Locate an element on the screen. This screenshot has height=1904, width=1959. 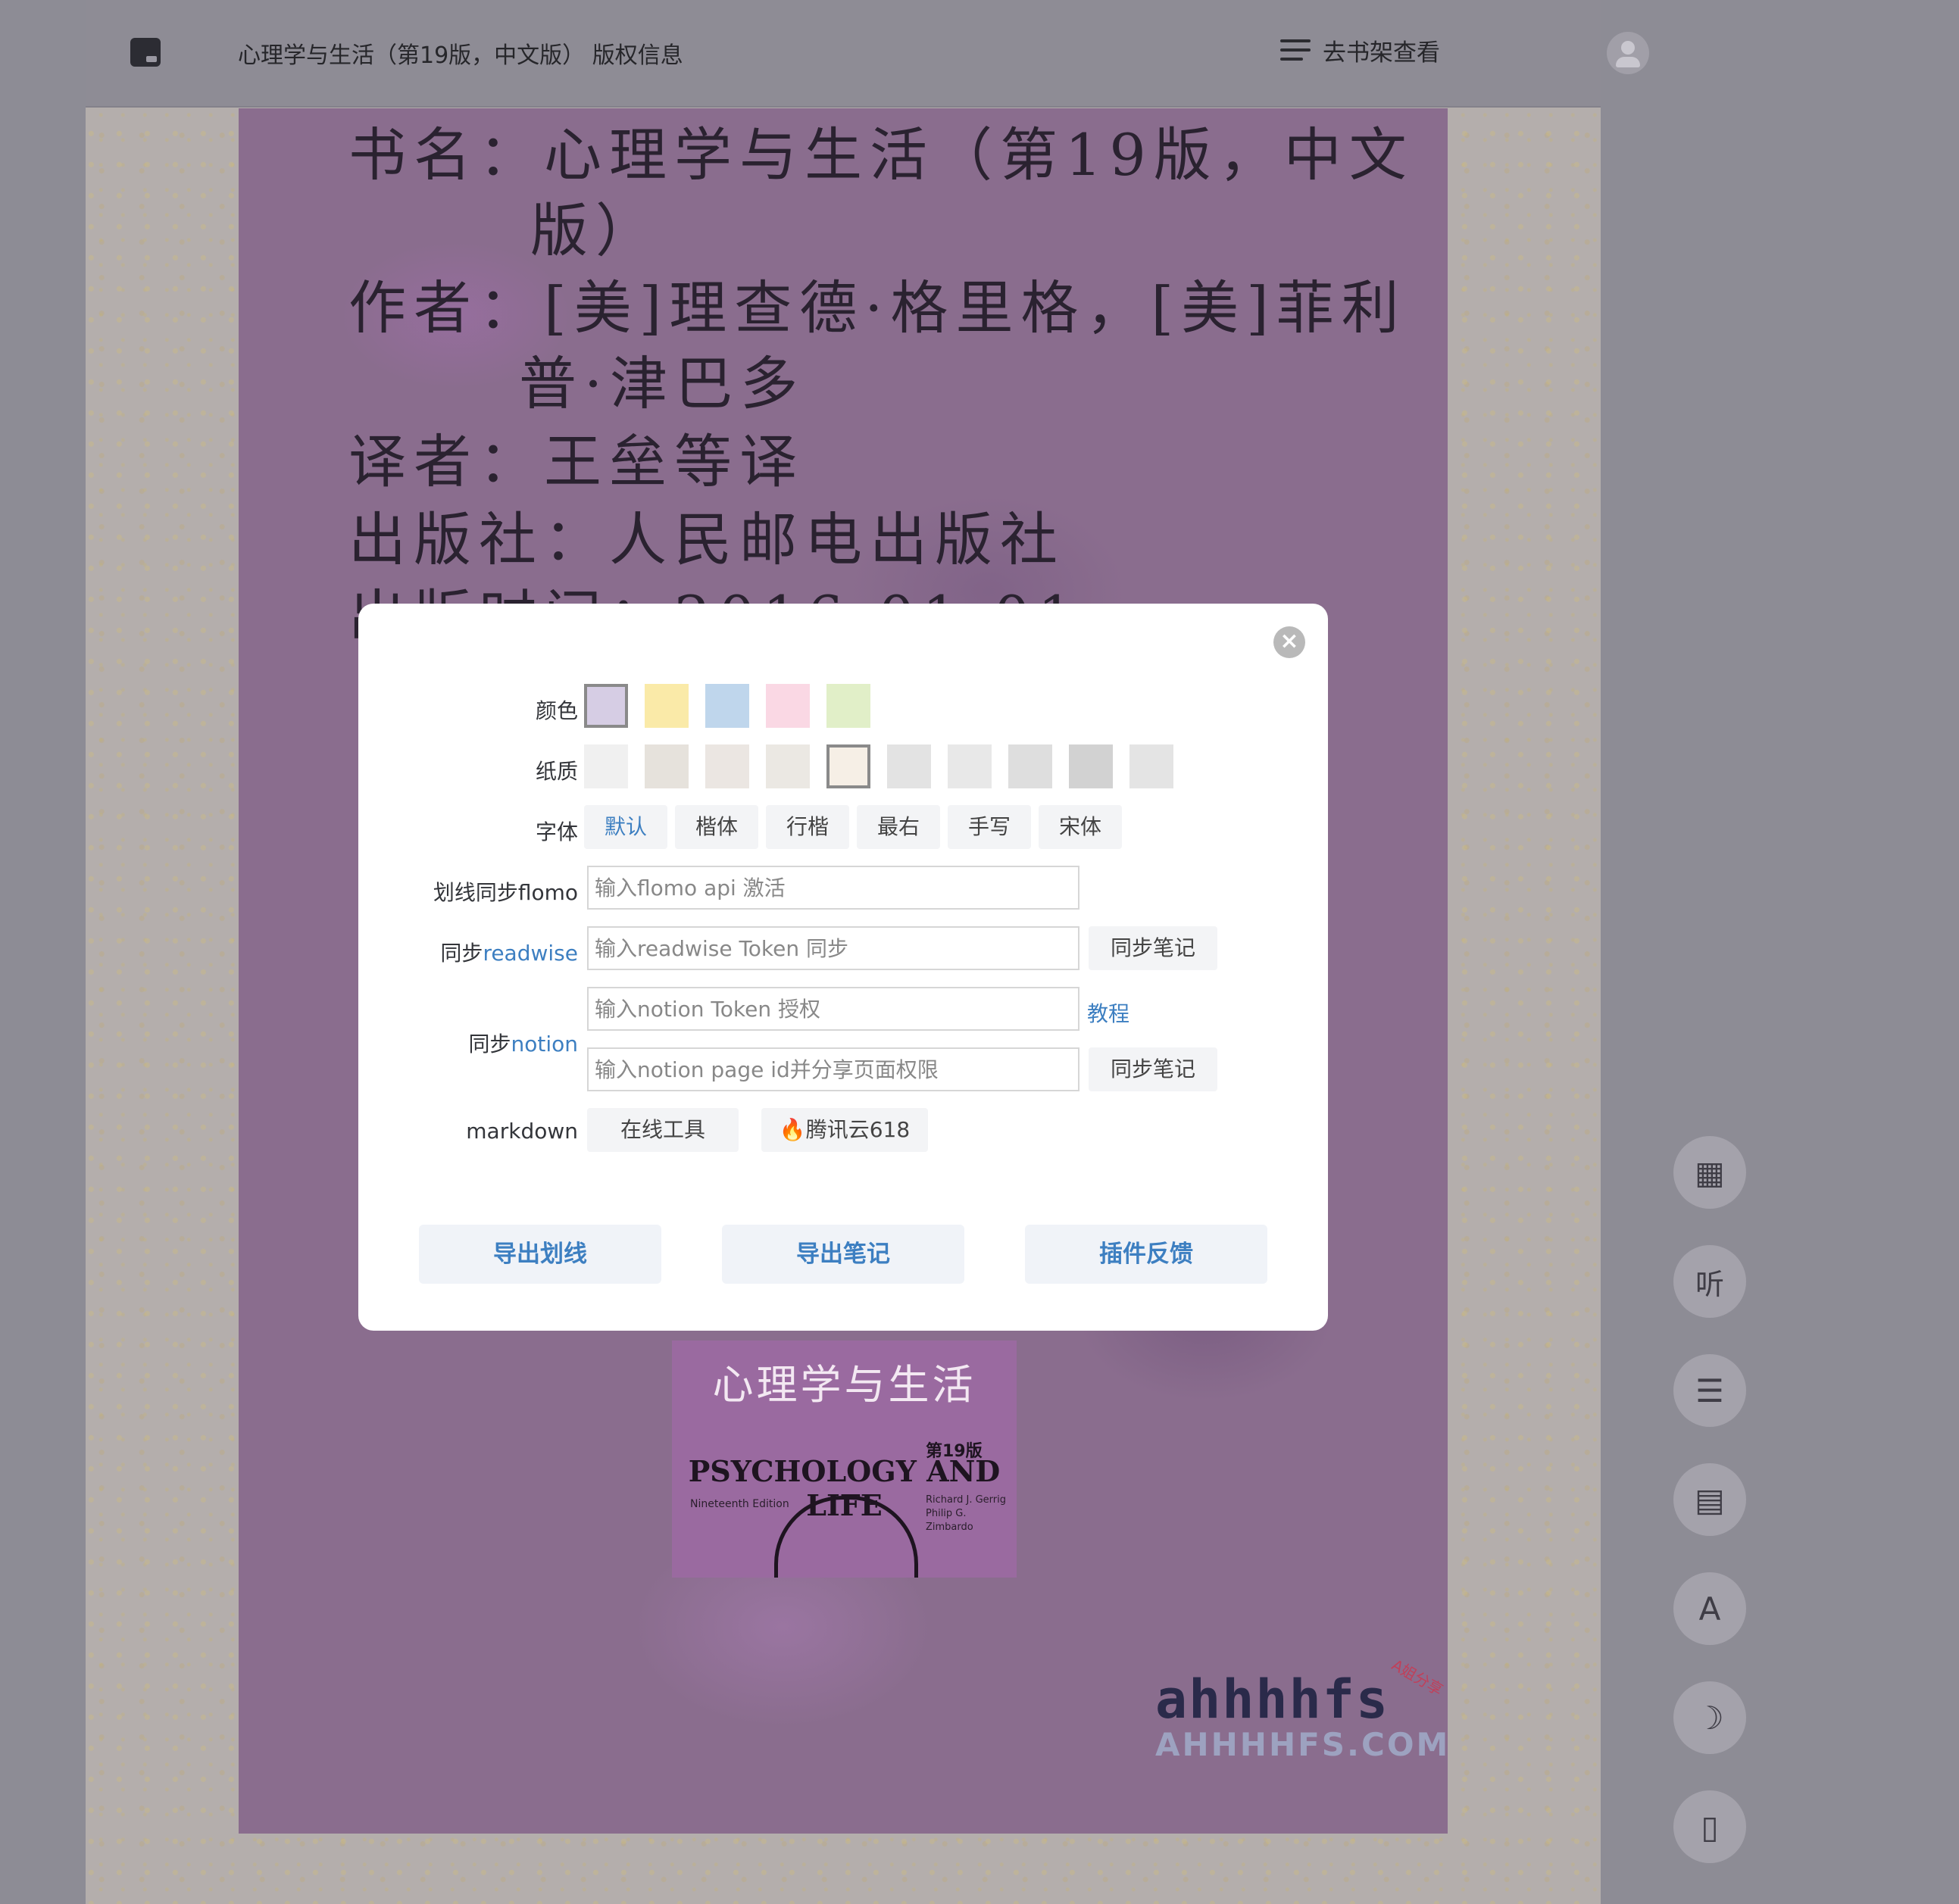
watermark: ahhhhfs A姐分享 AHHHHFS.COM is located at coordinates (1303, 1709).